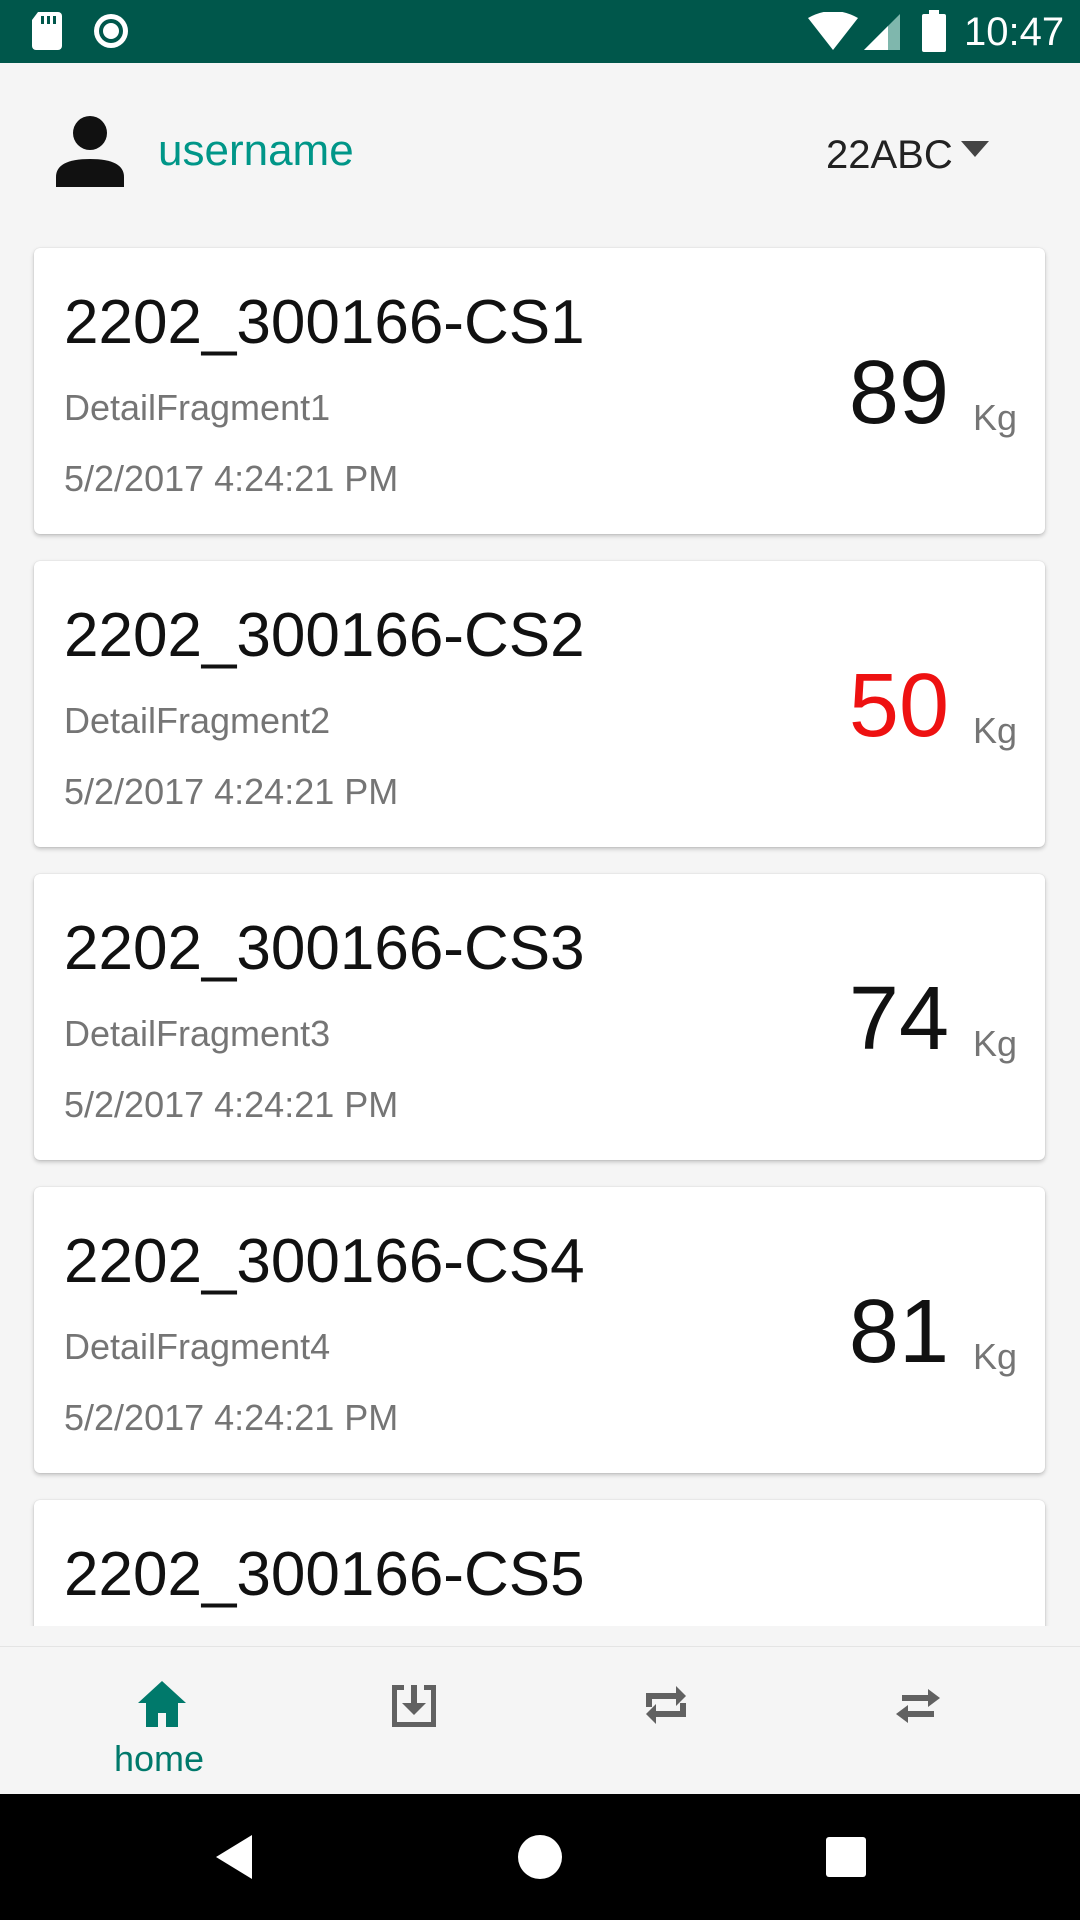  I want to click on nav-swap, so click(915, 1721).